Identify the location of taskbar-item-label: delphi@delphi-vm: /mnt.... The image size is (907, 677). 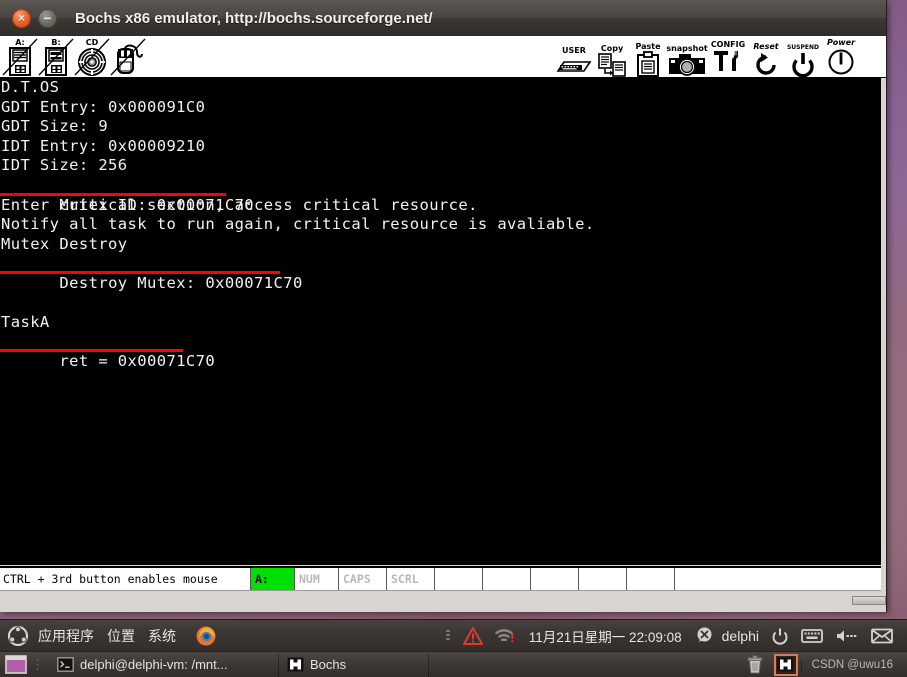
(154, 664).